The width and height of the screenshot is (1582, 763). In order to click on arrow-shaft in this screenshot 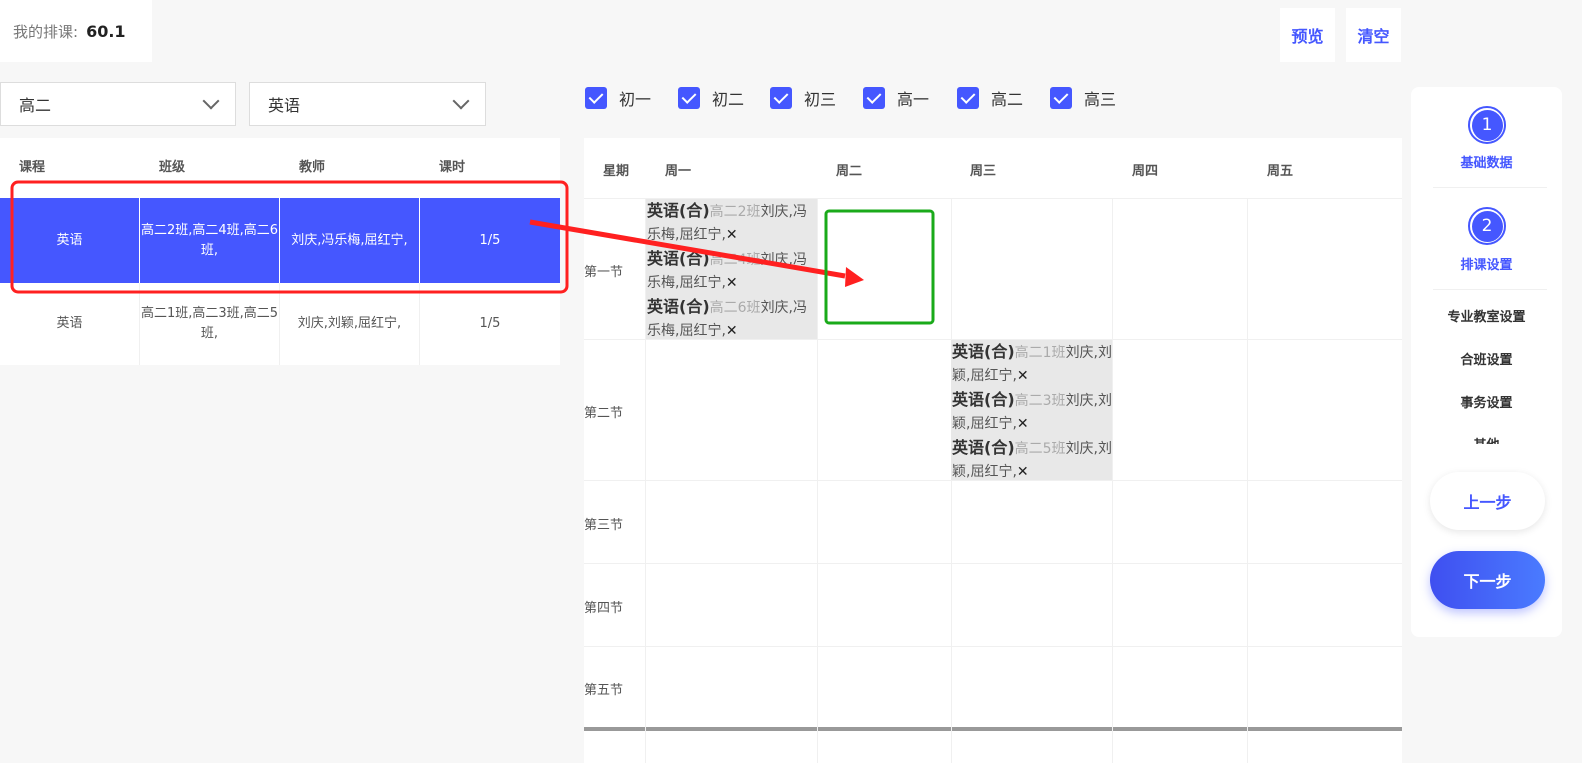, I will do `click(687, 249)`.